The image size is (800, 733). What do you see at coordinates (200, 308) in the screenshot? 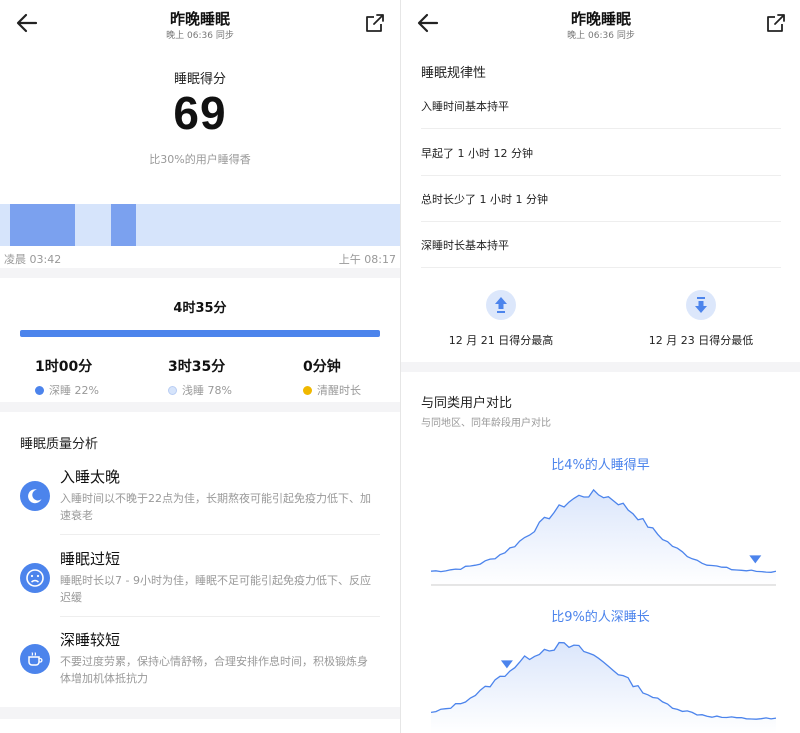
I see `total-duration: 4时35分` at bounding box center [200, 308].